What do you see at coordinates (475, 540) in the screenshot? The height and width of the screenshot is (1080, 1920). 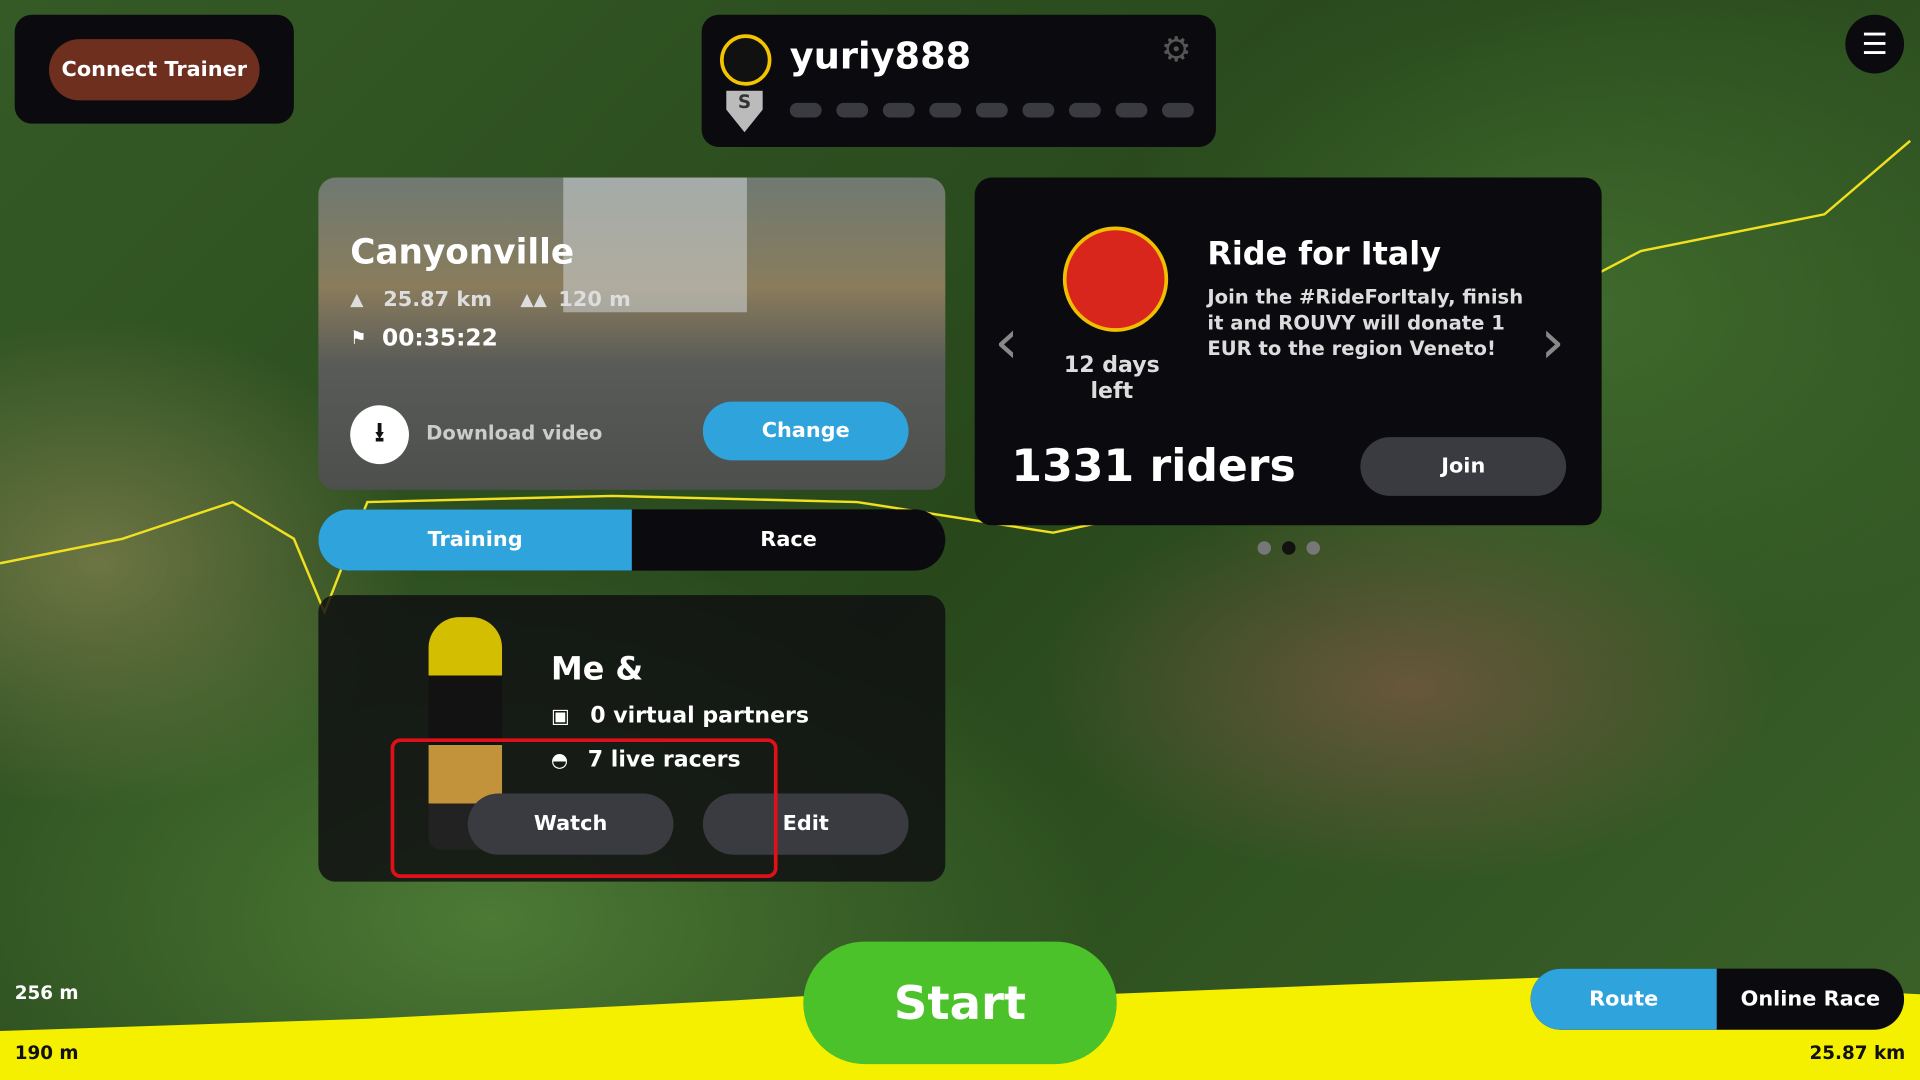 I see `tab-training: Training` at bounding box center [475, 540].